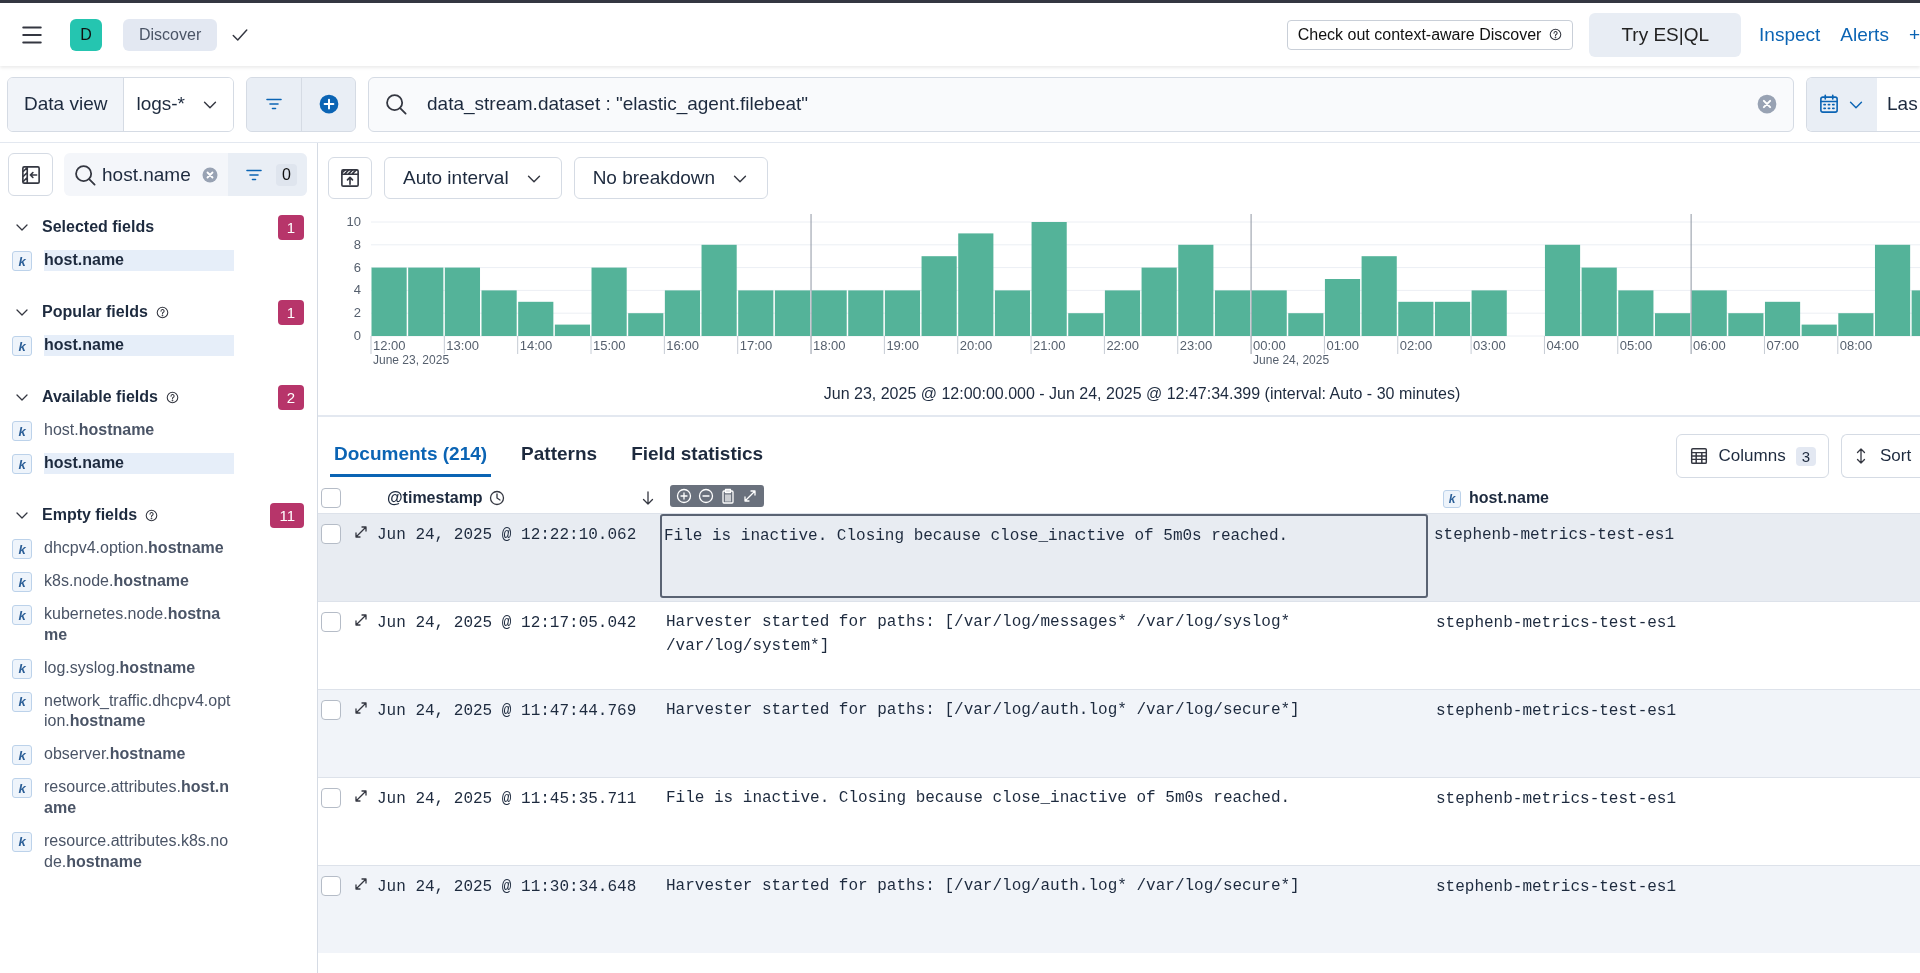  What do you see at coordinates (30, 174) in the screenshot?
I see `collapse-sidebar-button` at bounding box center [30, 174].